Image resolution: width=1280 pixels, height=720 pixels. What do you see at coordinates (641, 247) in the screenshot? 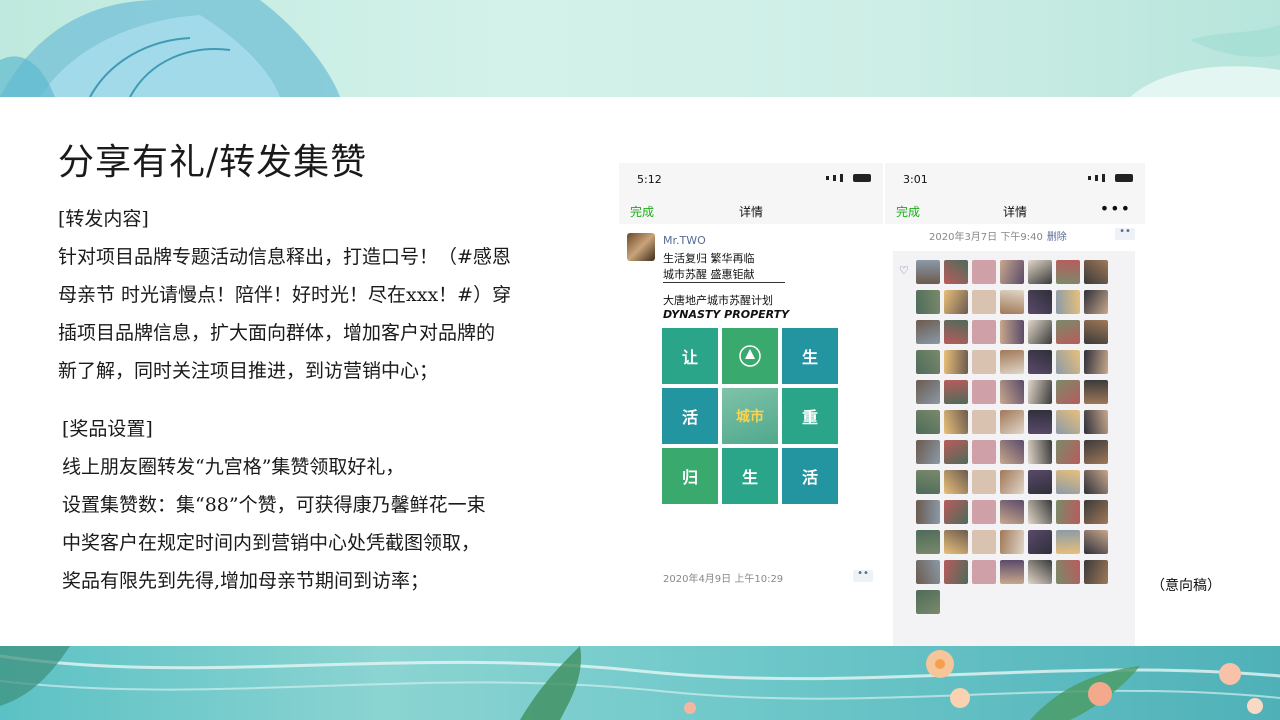
I see `avatar` at bounding box center [641, 247].